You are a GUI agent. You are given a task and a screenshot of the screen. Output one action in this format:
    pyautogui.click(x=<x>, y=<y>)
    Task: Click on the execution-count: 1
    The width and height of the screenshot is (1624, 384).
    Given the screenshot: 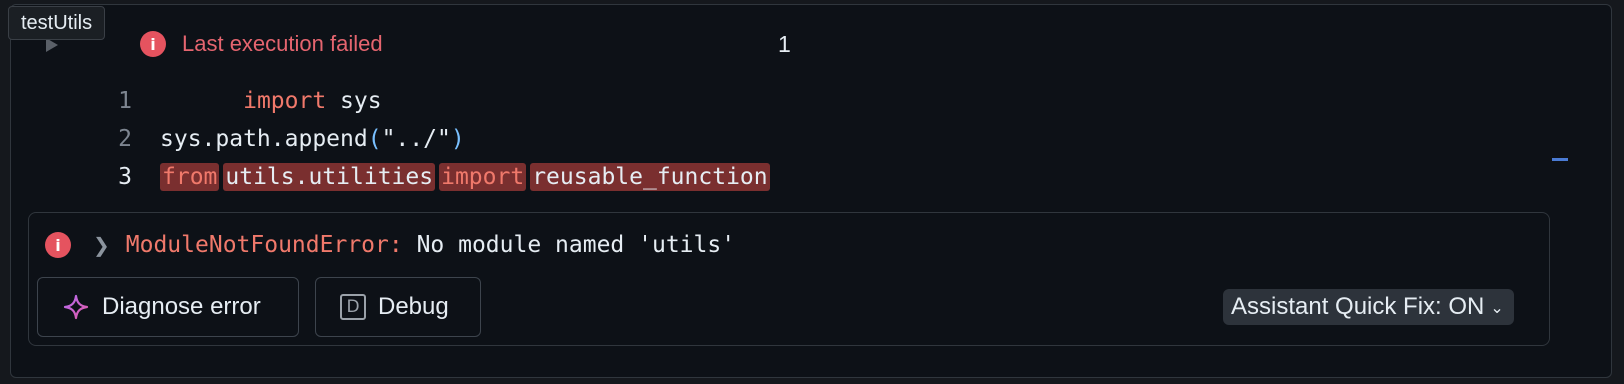 What is the action you would take?
    pyautogui.click(x=784, y=44)
    